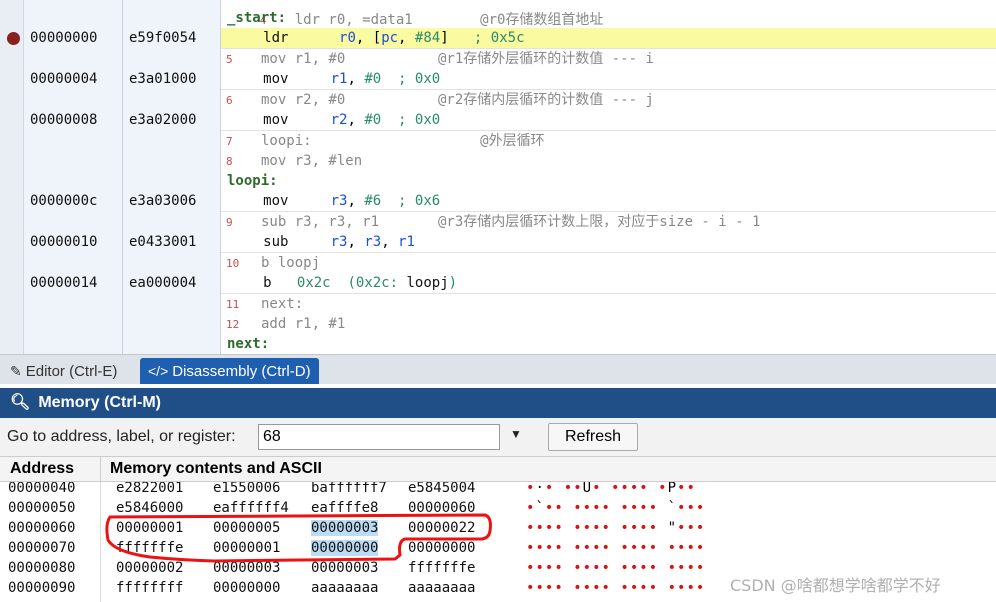 The height and width of the screenshot is (602, 996). Describe the element at coordinates (42, 468) in the screenshot. I see `column-header-address: Address` at that location.